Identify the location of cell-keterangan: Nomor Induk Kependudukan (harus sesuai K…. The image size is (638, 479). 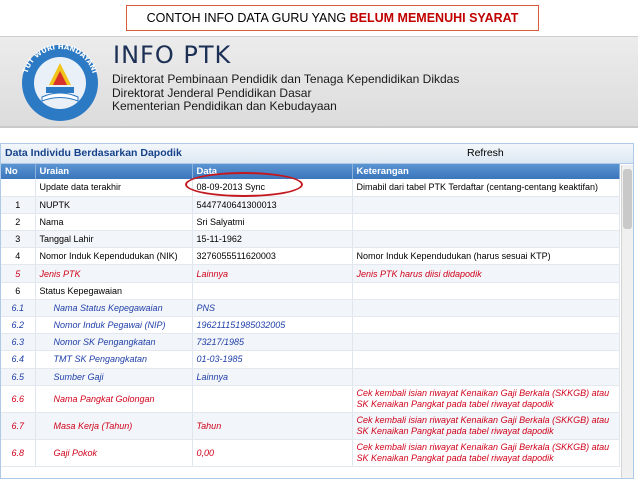
(486, 256).